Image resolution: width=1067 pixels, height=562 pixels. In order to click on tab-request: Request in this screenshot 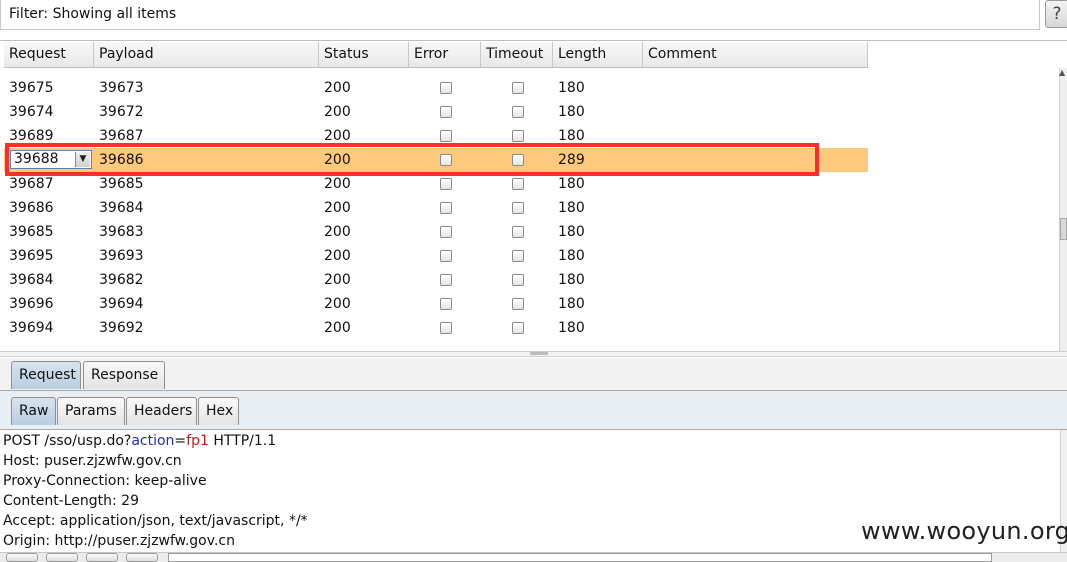, I will do `click(46, 375)`.